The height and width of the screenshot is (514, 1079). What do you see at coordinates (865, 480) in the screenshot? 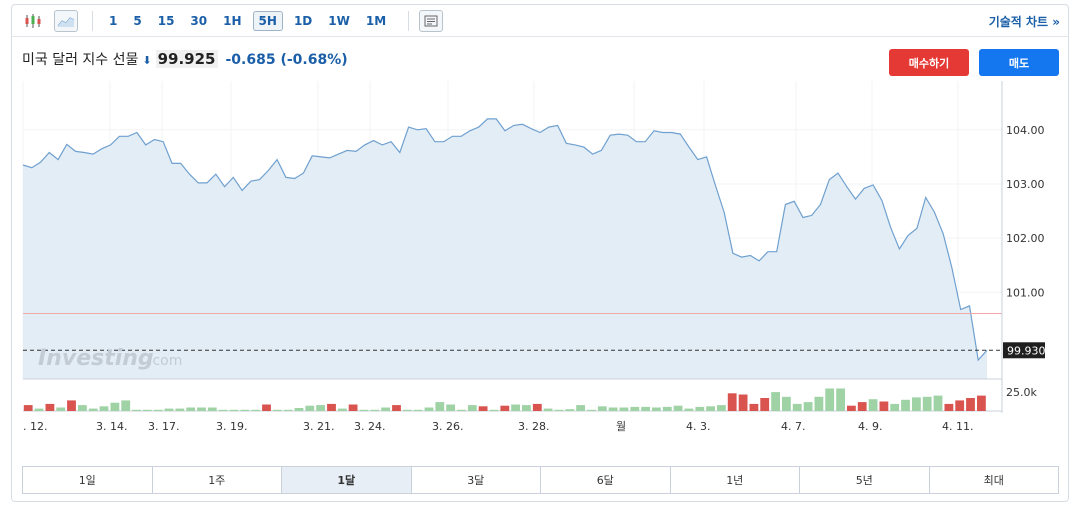
I see `range-tab: 5년` at bounding box center [865, 480].